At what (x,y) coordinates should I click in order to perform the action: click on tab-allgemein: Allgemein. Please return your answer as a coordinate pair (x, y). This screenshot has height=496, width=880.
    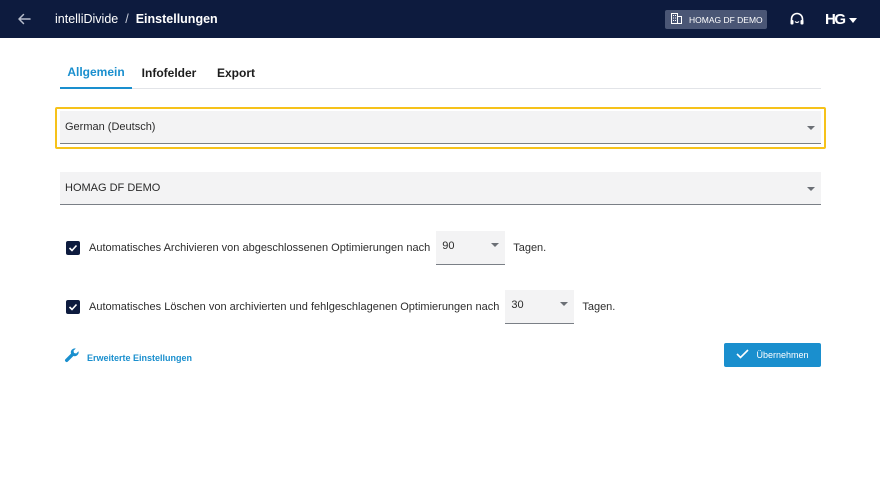
    Looking at the image, I should click on (96, 72).